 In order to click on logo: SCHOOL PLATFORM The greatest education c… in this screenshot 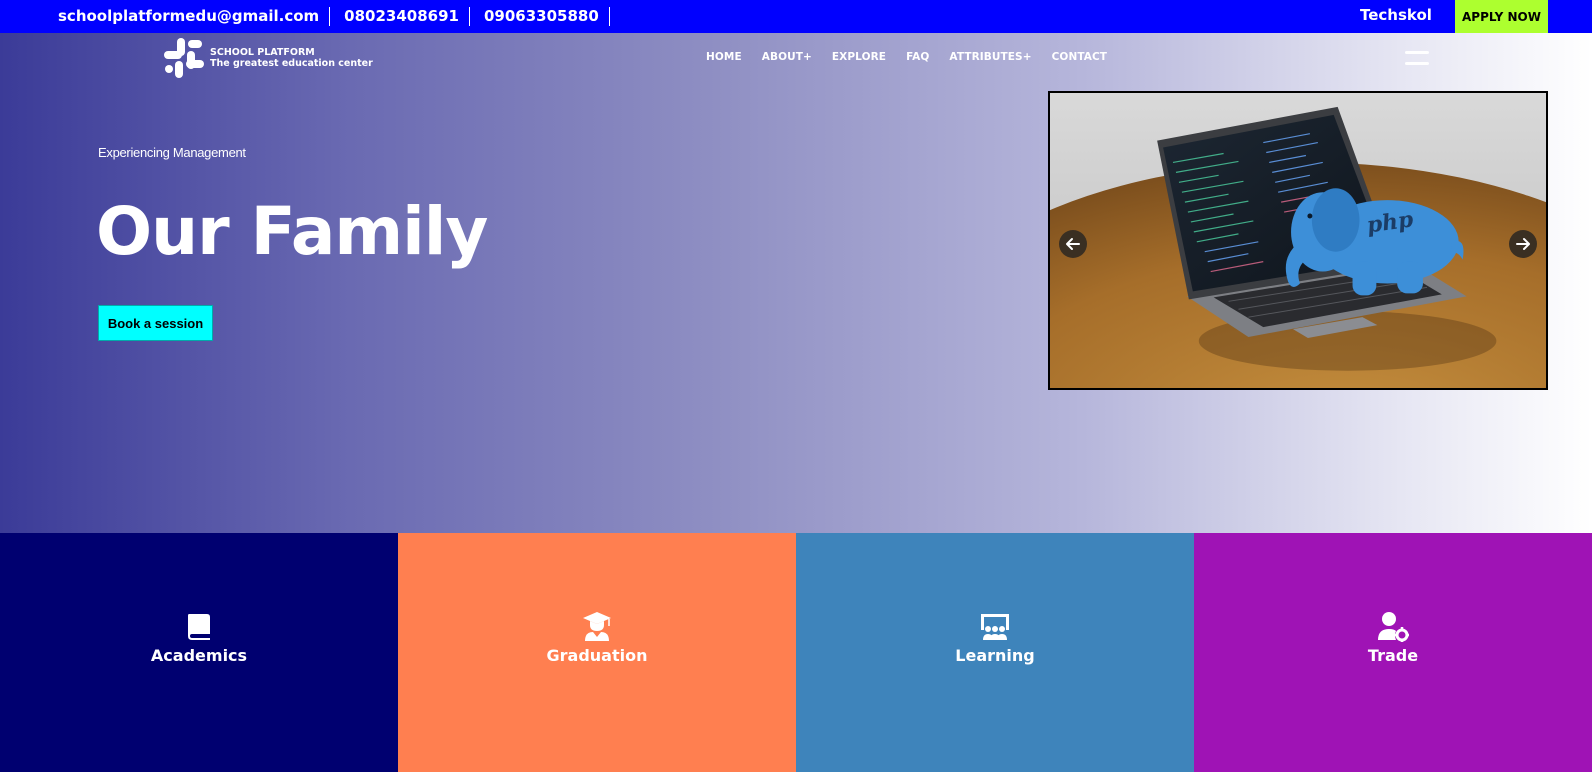, I will do `click(267, 58)`.